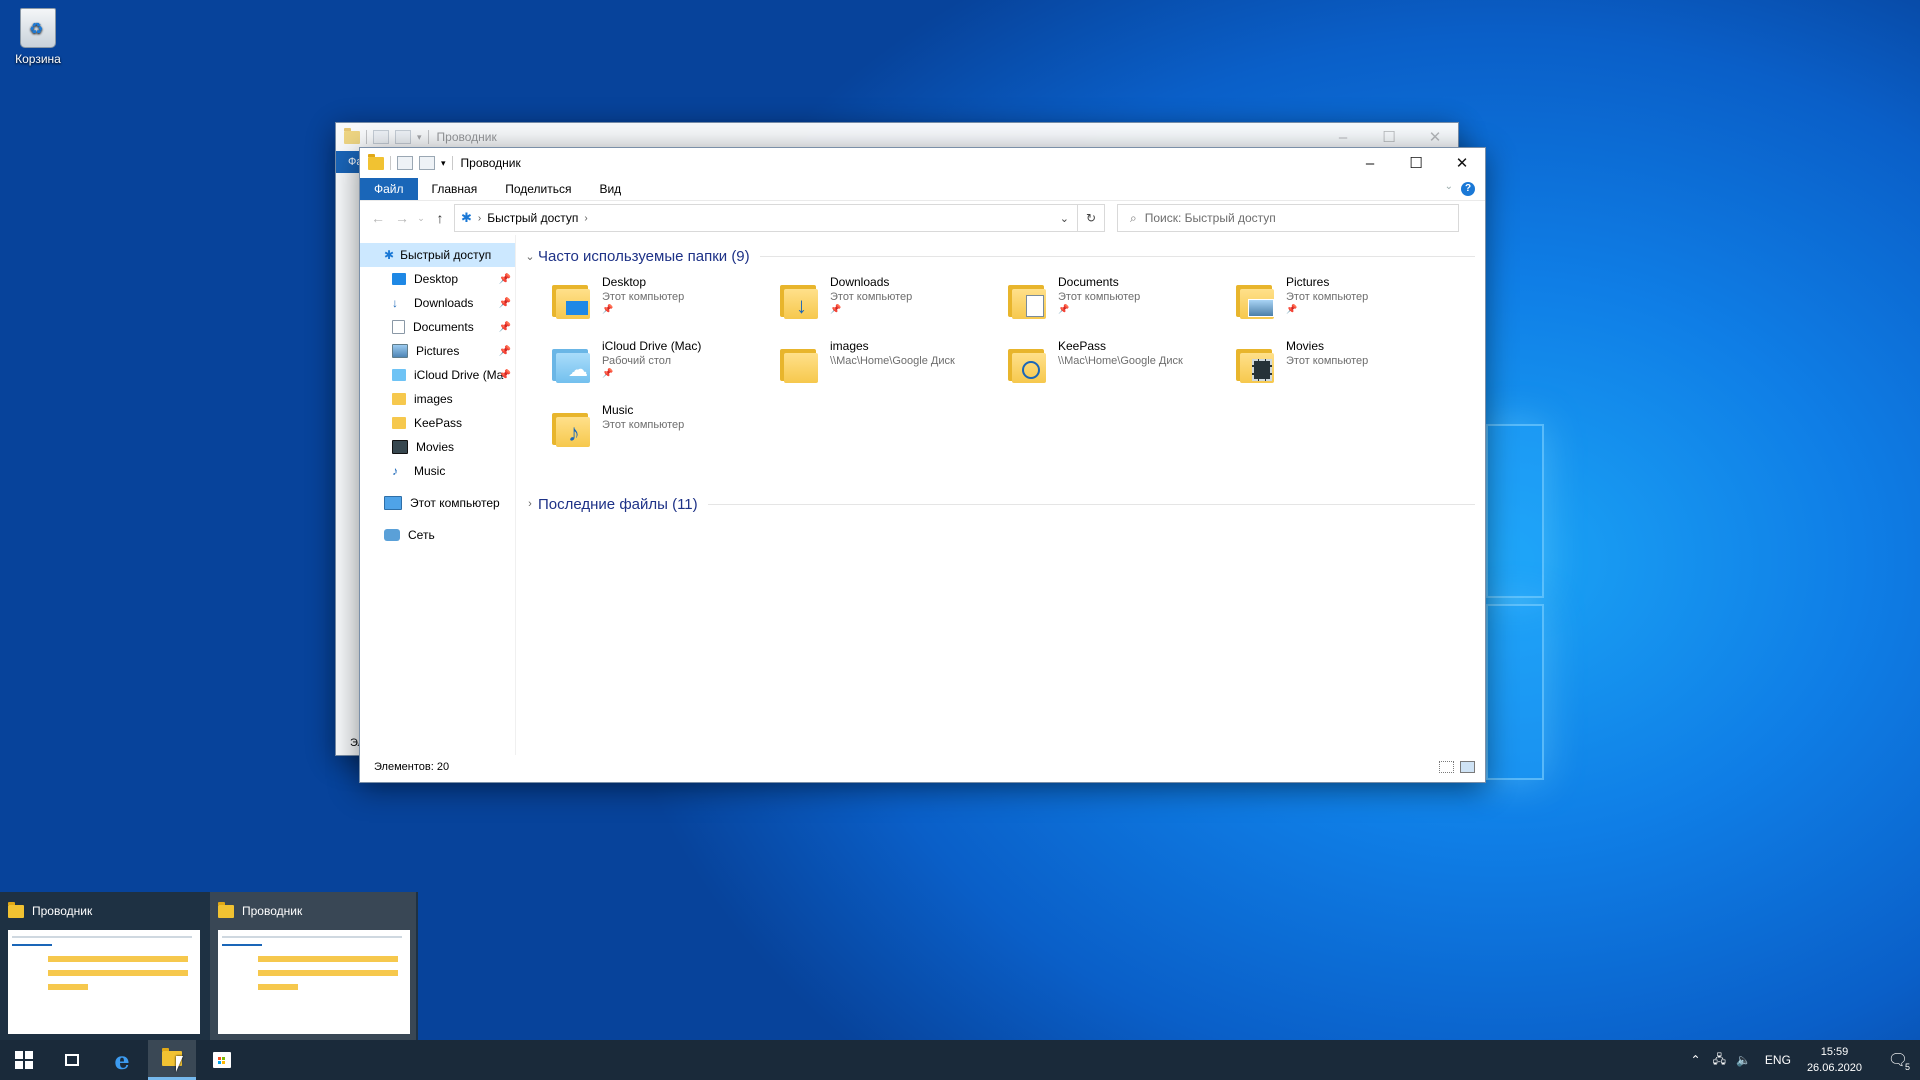 This screenshot has width=1920, height=1080. I want to click on taskbar: e ⌃ 🖧 🔈 ENG 15:59 26.06.2020 🗨 5, so click(960, 1060).